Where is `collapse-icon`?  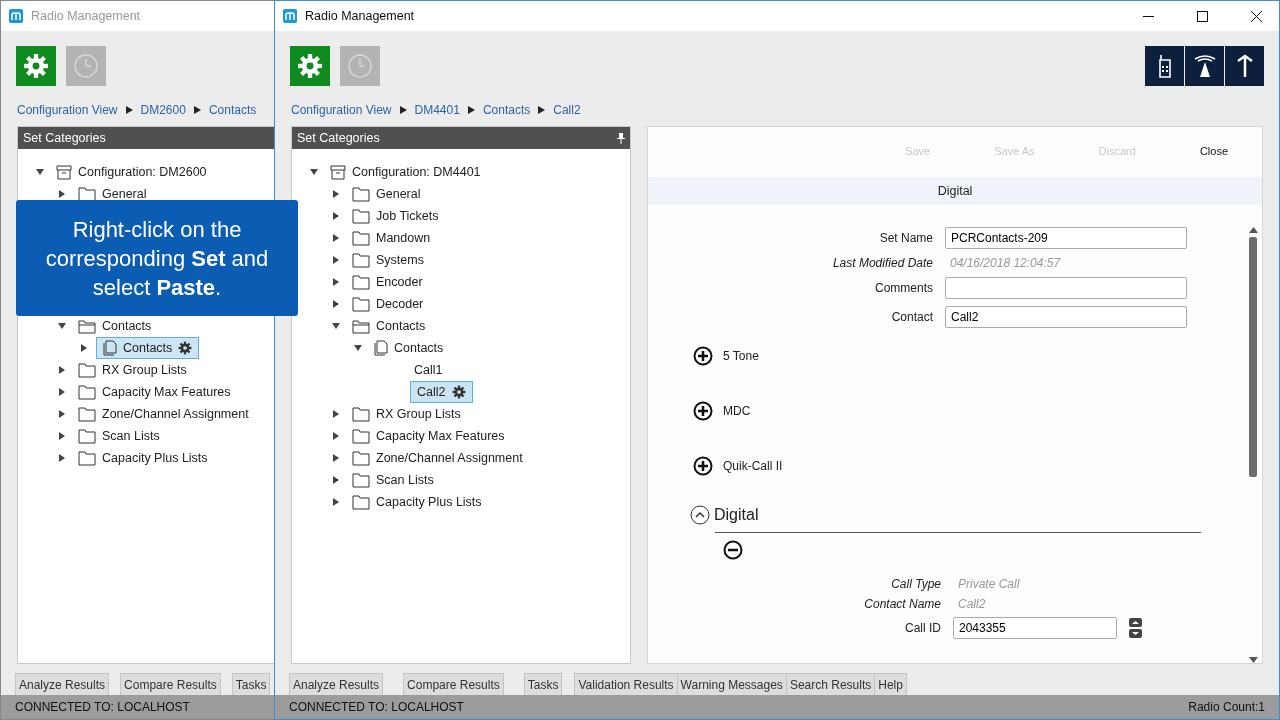 collapse-icon is located at coordinates (733, 550).